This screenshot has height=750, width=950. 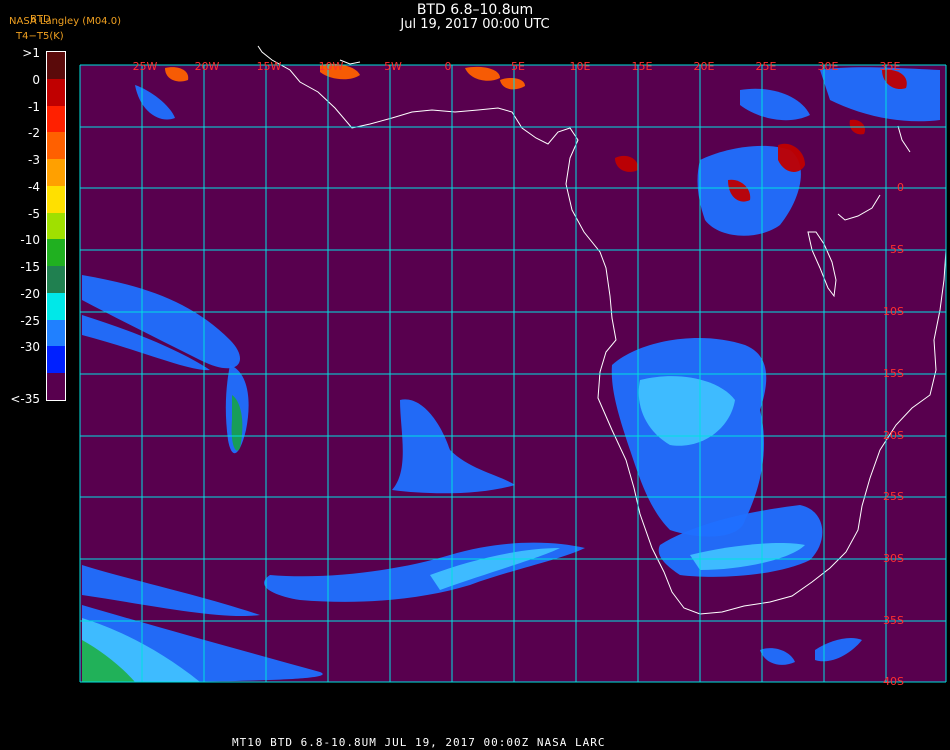 I want to click on latitude-label: 30S, so click(x=893, y=558).